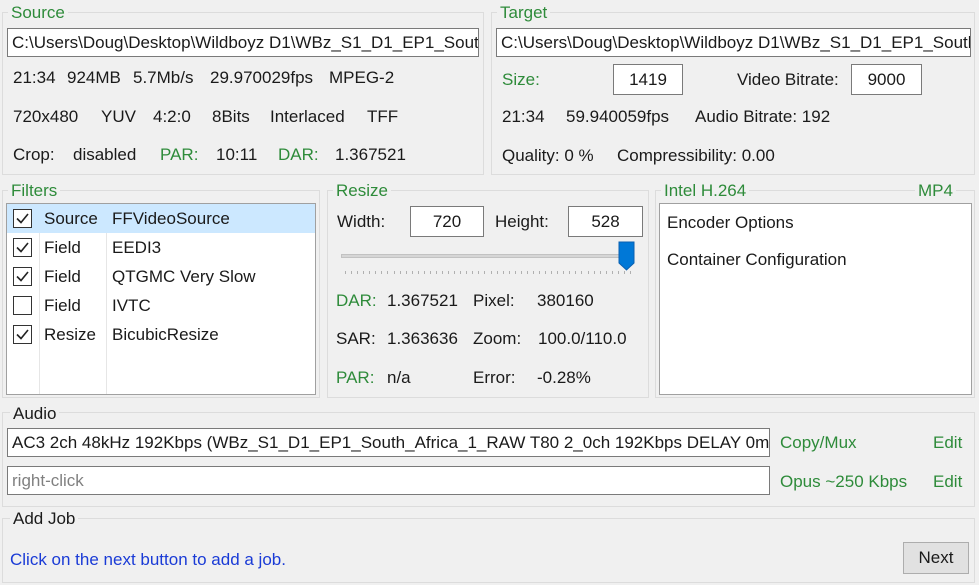 Image resolution: width=979 pixels, height=585 pixels. What do you see at coordinates (355, 378) in the screenshot?
I see `resize-par-label: PAR:` at bounding box center [355, 378].